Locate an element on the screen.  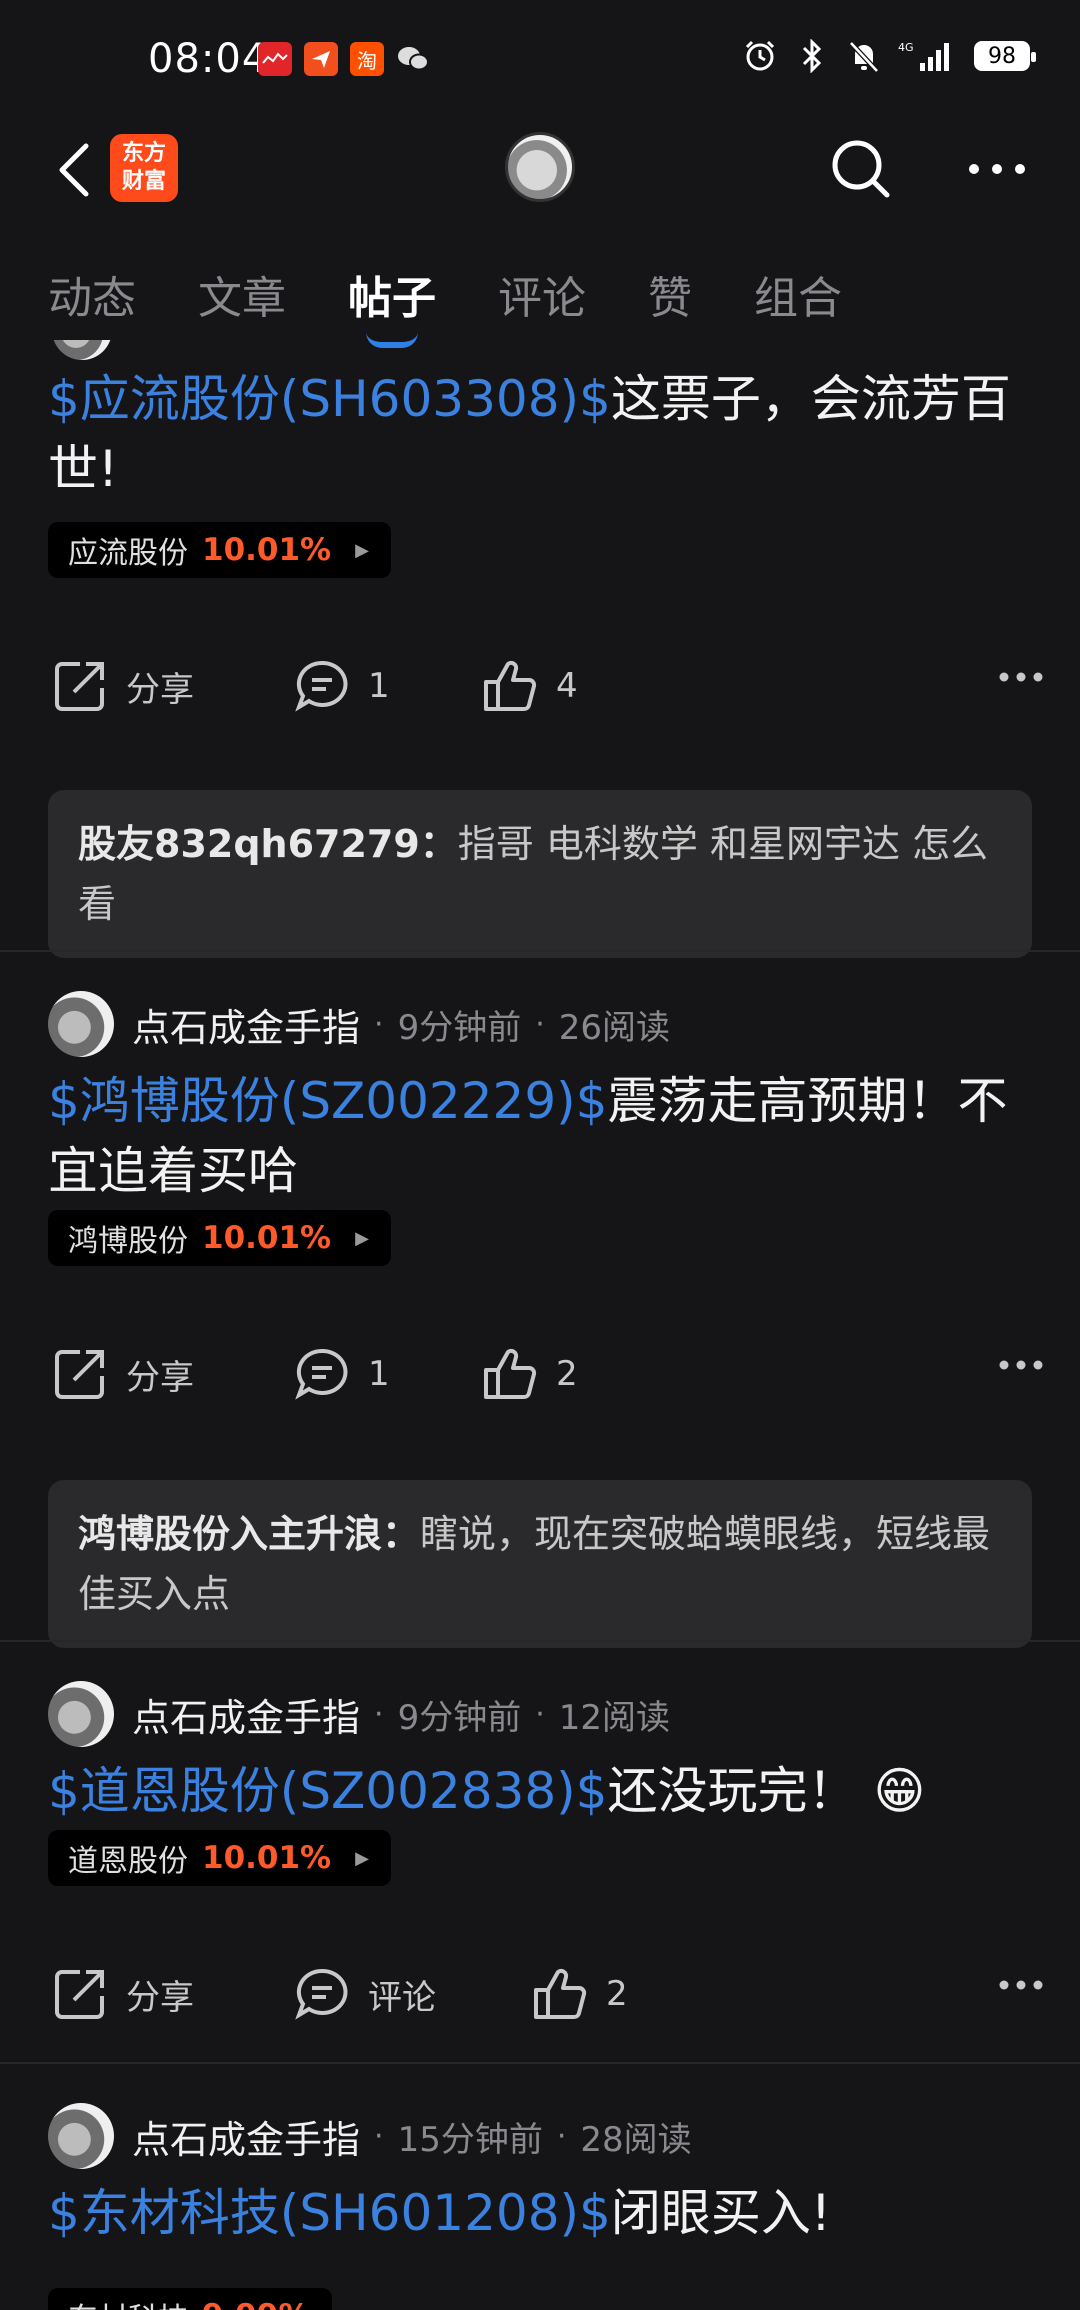
post-meta: 点石成金手指 · 9分钟前 · 12阅读 is located at coordinates (359, 1714).